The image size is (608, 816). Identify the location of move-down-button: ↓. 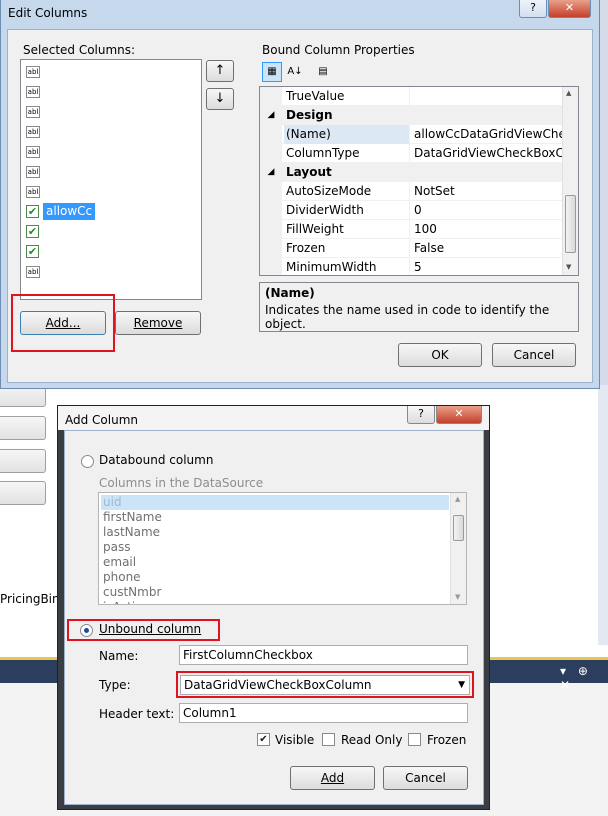
(220, 99).